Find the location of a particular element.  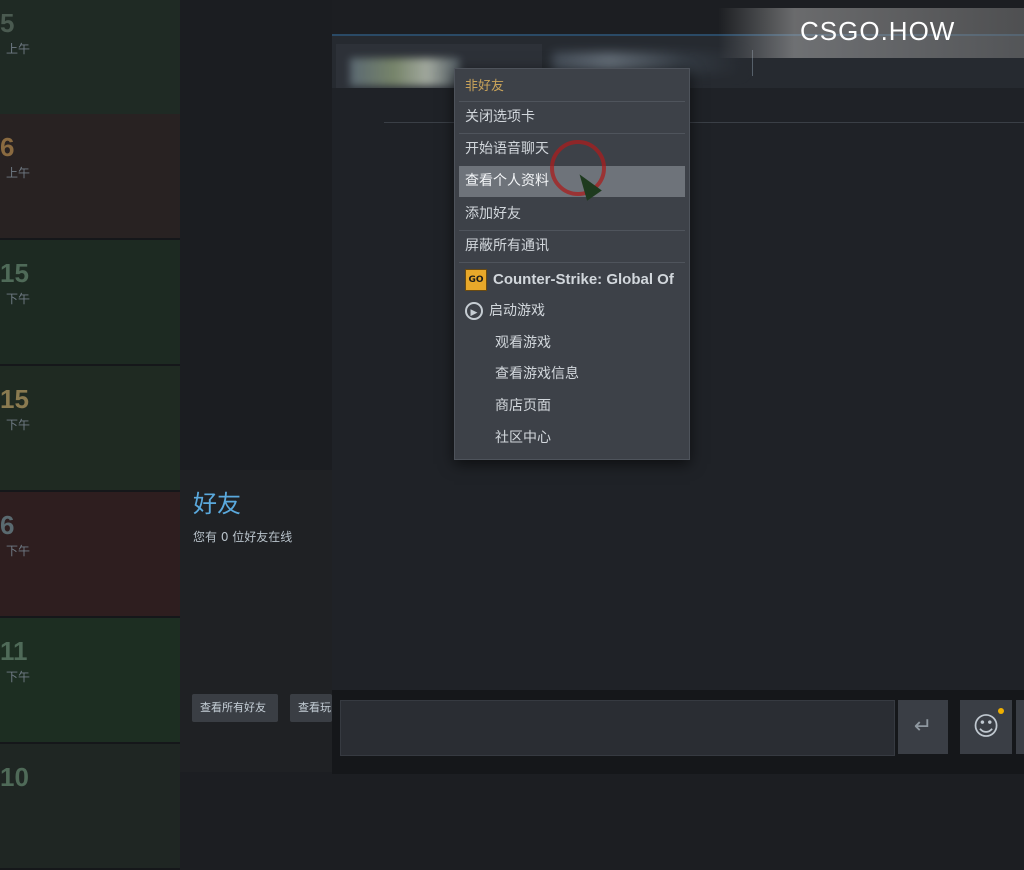

smiley-icon: ☺ is located at coordinates (986, 727).